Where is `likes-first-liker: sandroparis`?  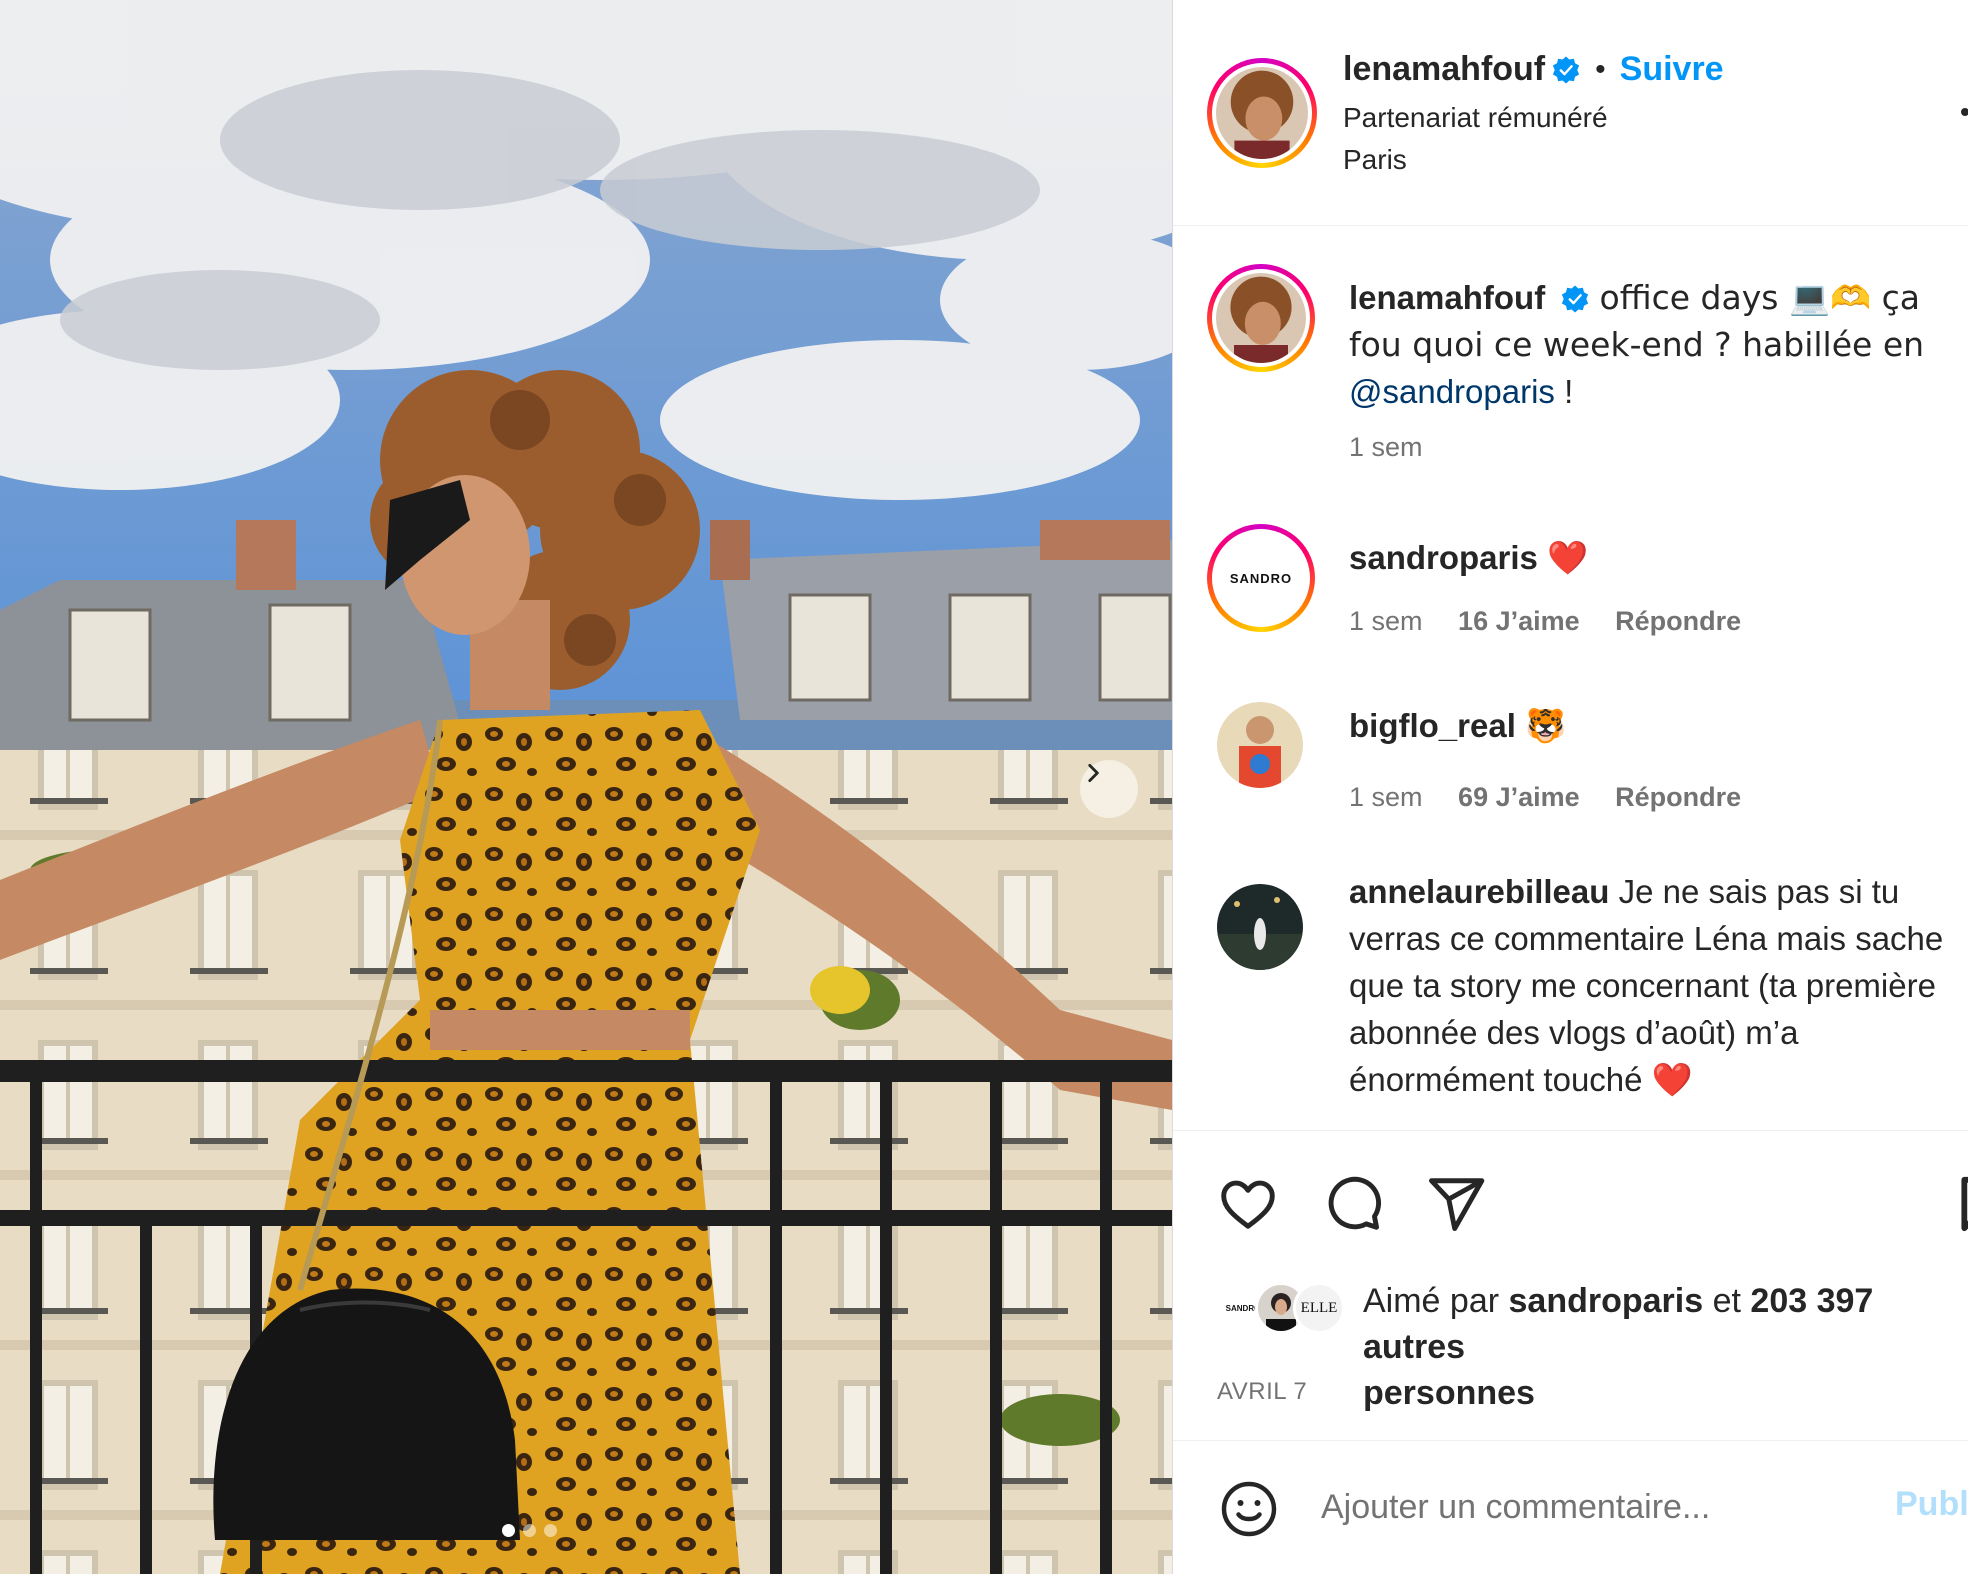
likes-first-liker: sandroparis is located at coordinates (1606, 1301).